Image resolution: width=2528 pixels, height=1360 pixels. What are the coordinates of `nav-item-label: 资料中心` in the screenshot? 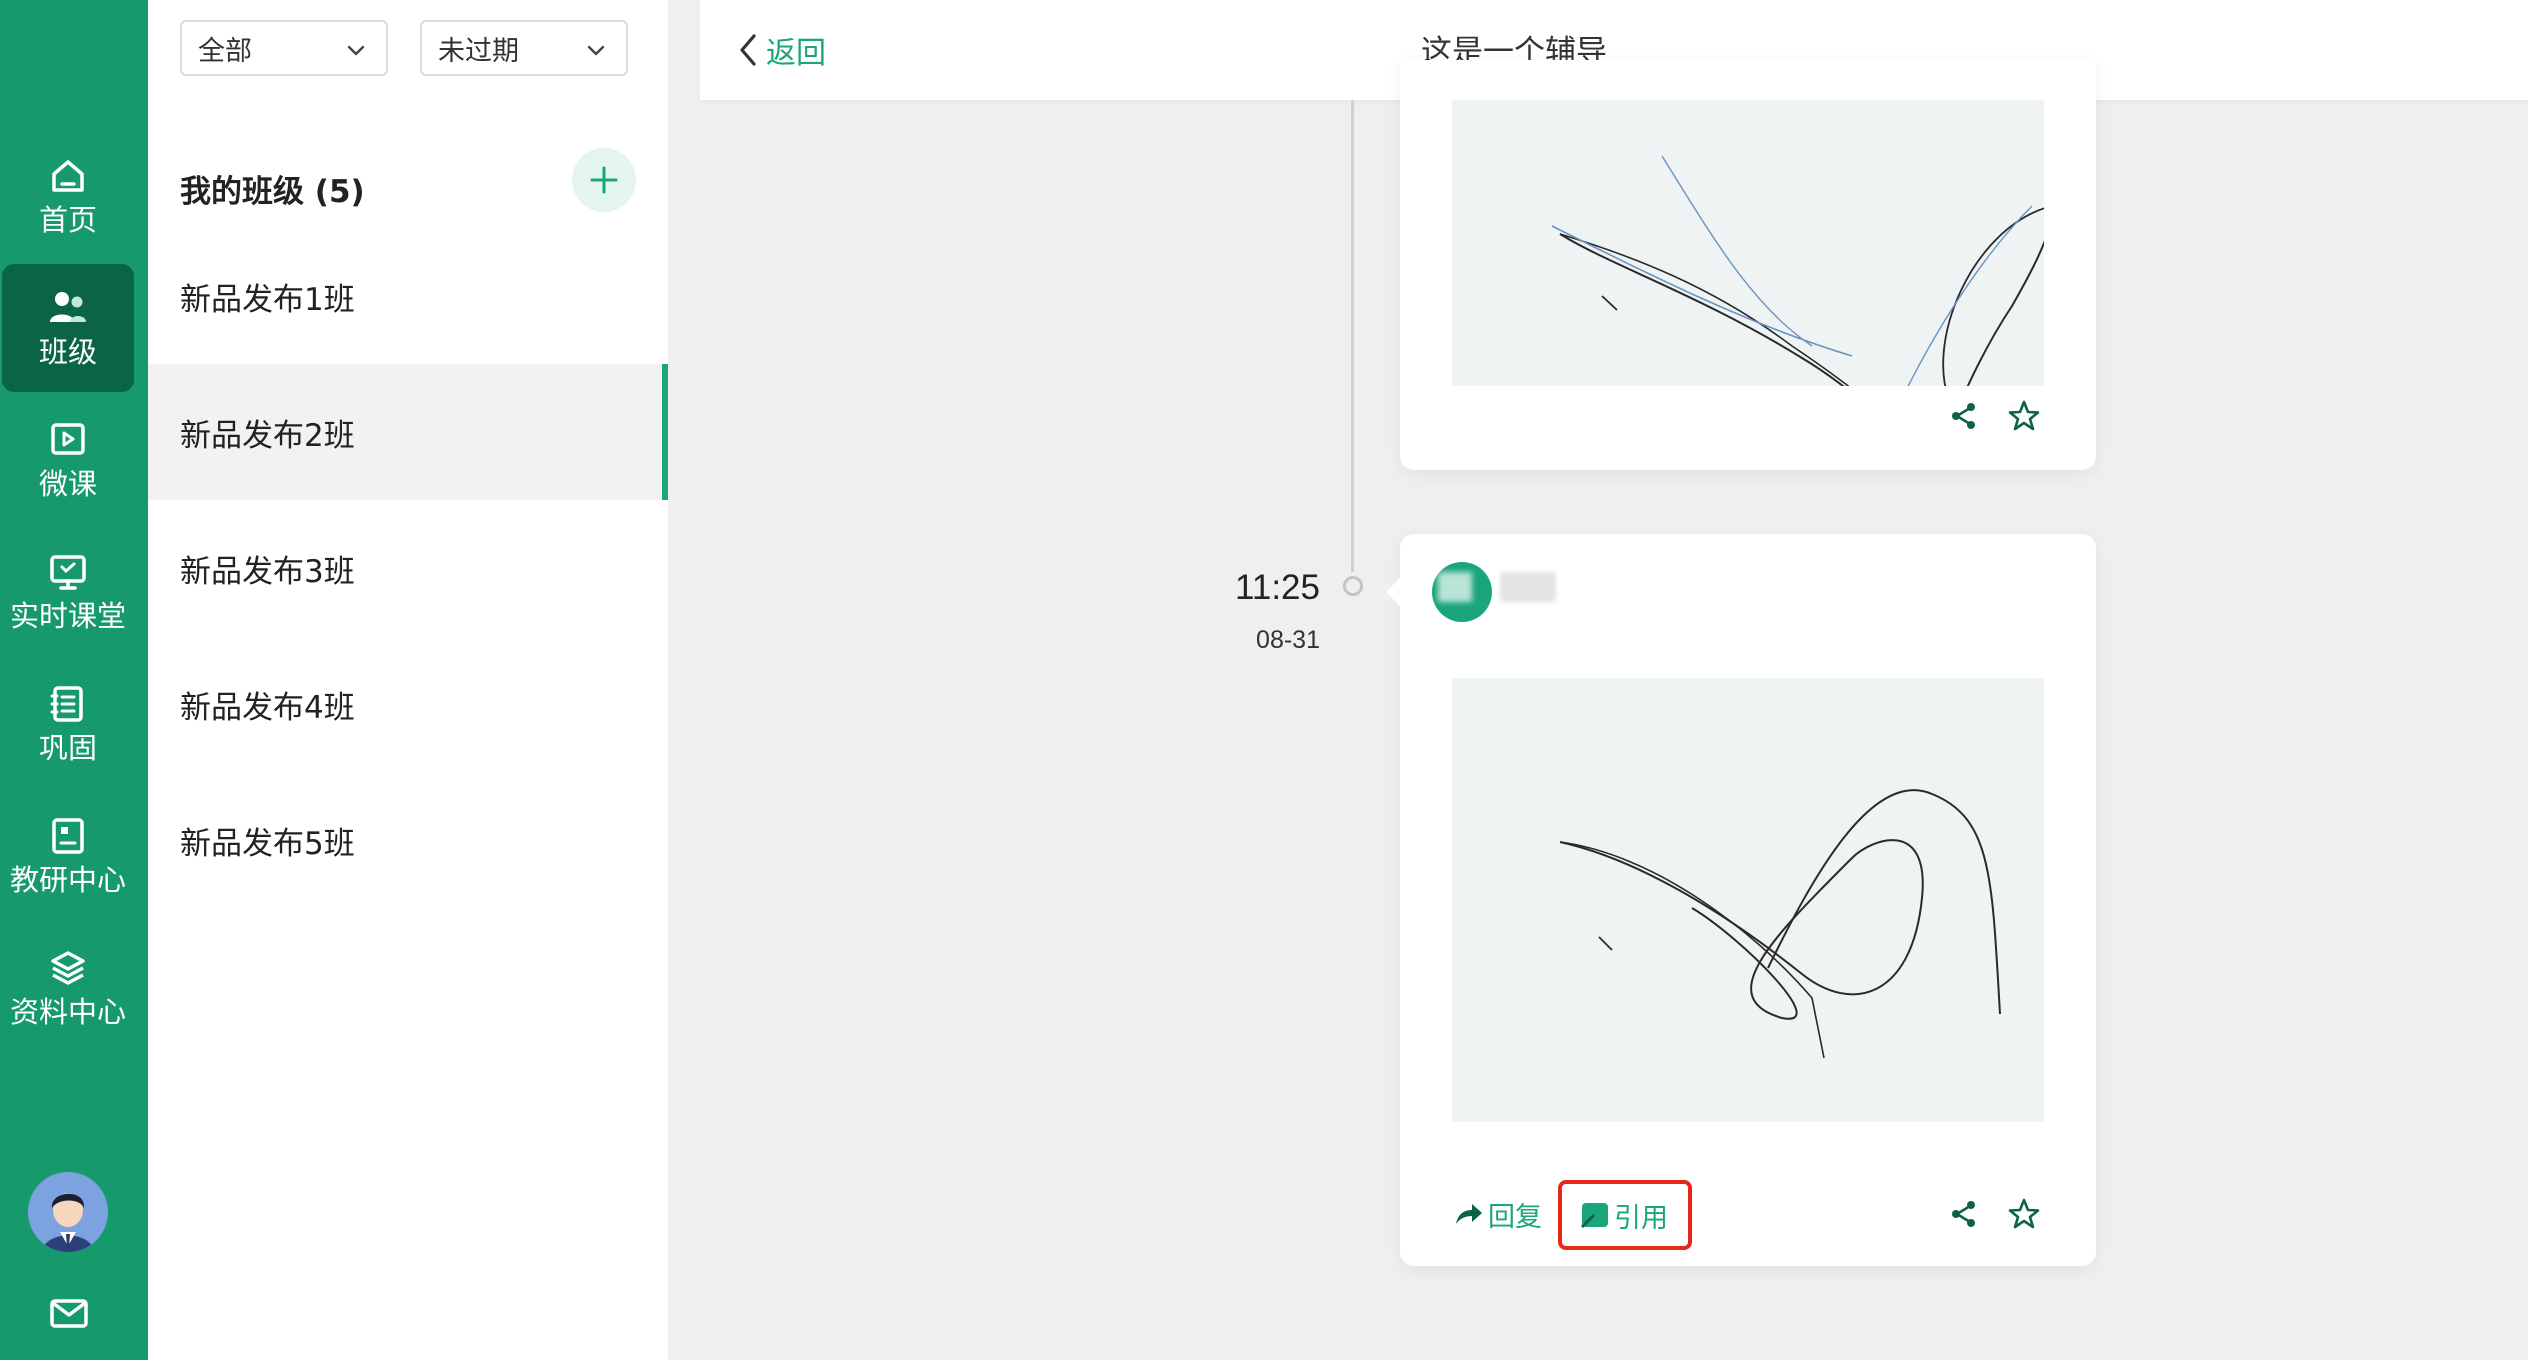 It's located at (67, 1012).